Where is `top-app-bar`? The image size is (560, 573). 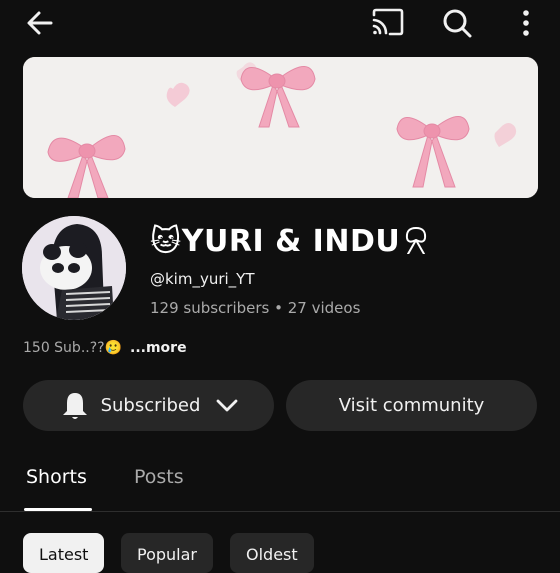
top-app-bar is located at coordinates (280, 23).